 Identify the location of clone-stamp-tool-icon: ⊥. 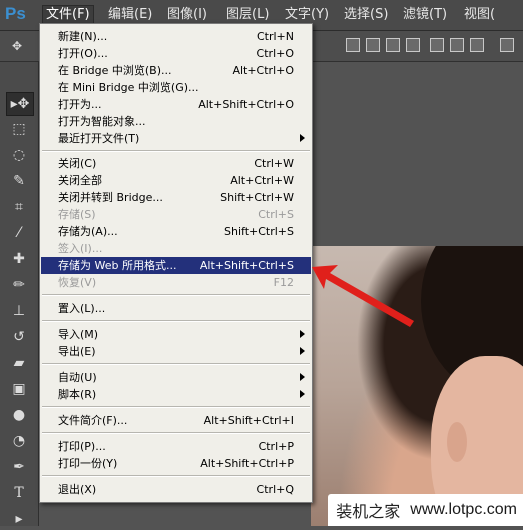
(19, 311).